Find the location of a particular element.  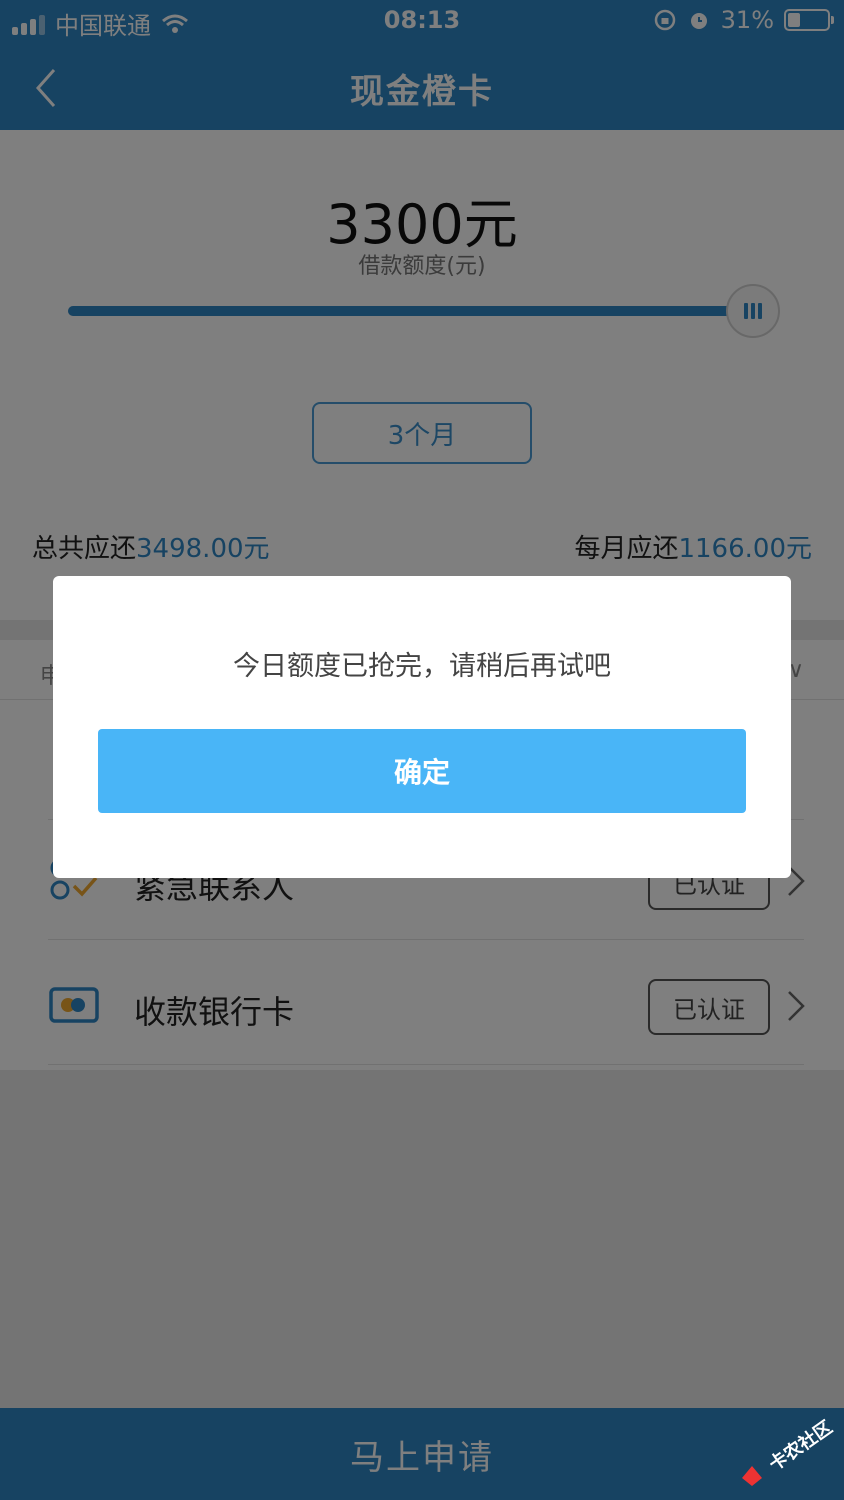

dialog-message: 今日额度已抢完，请稍后再试吧 is located at coordinates (422, 666).